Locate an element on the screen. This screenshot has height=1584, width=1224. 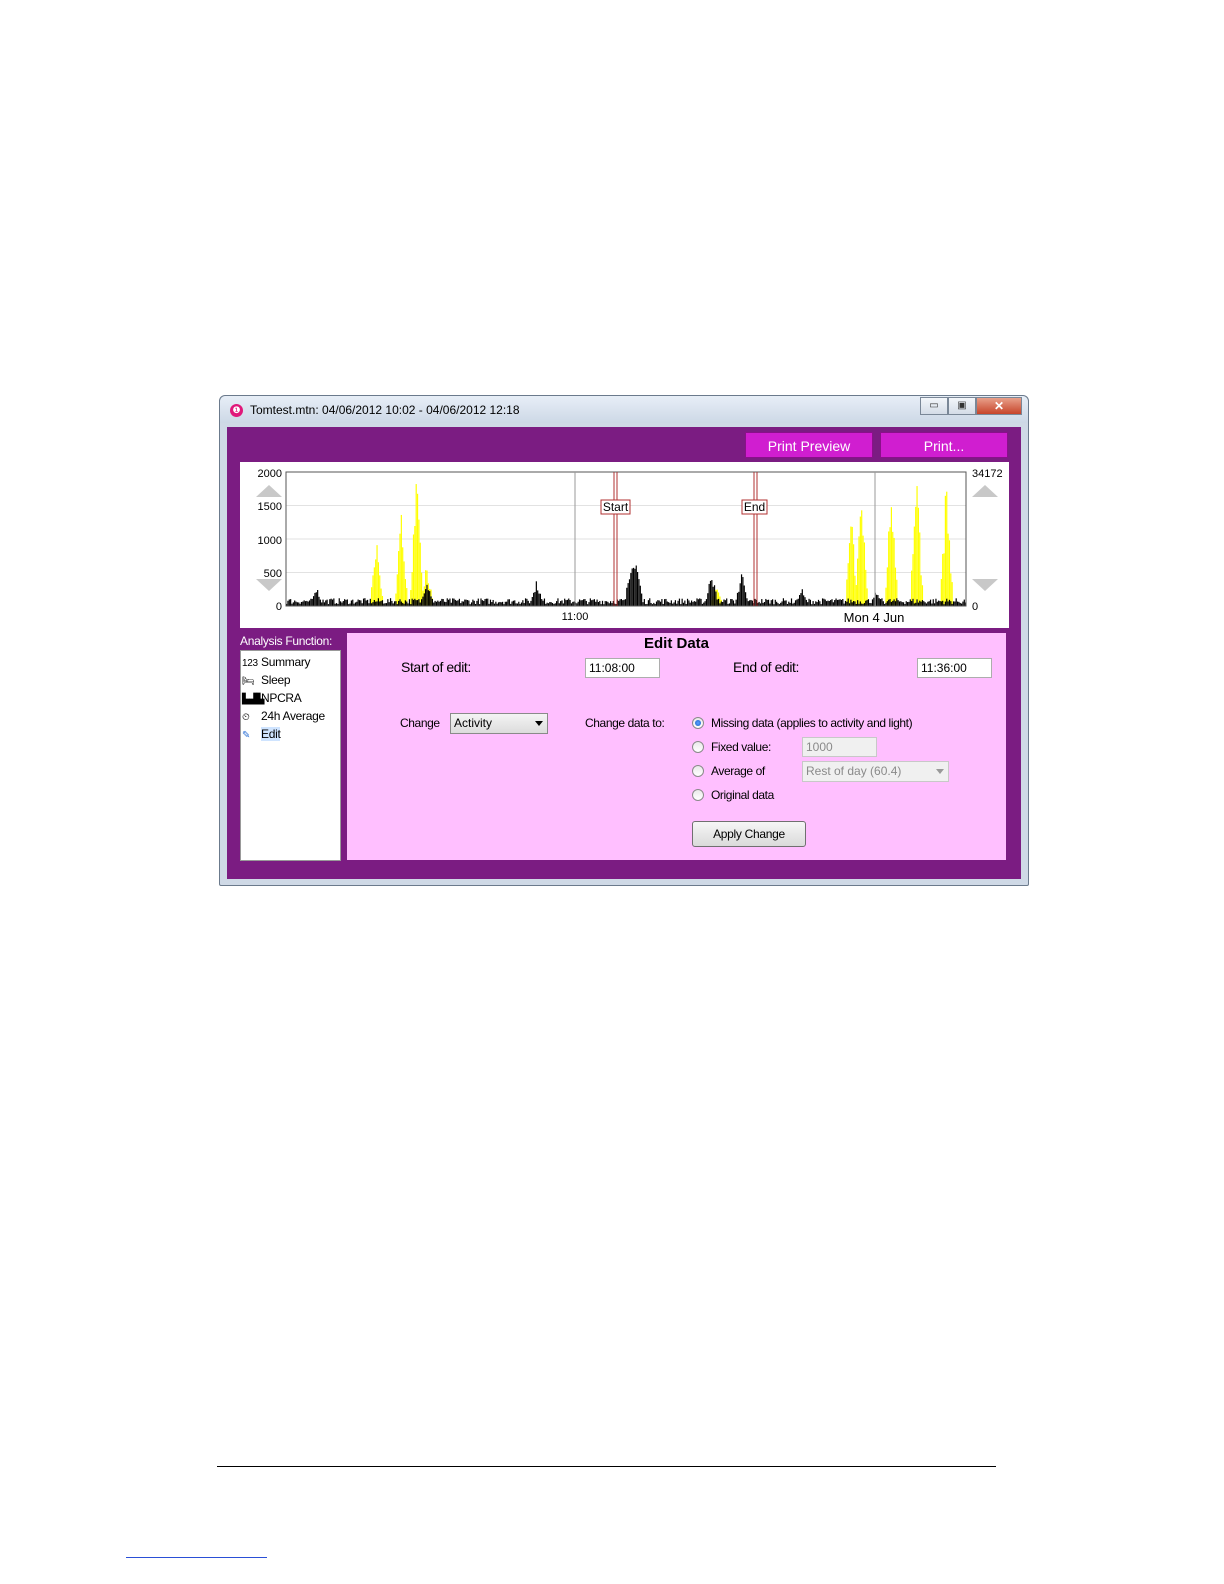
scroll-down-left-icon is located at coordinates (269, 585).